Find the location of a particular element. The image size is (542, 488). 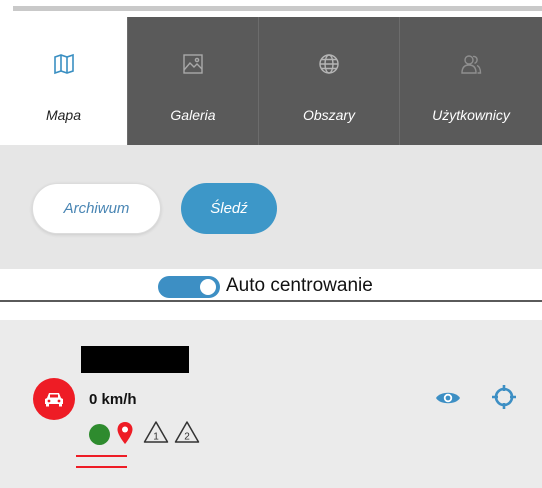

image-icon is located at coordinates (193, 64).